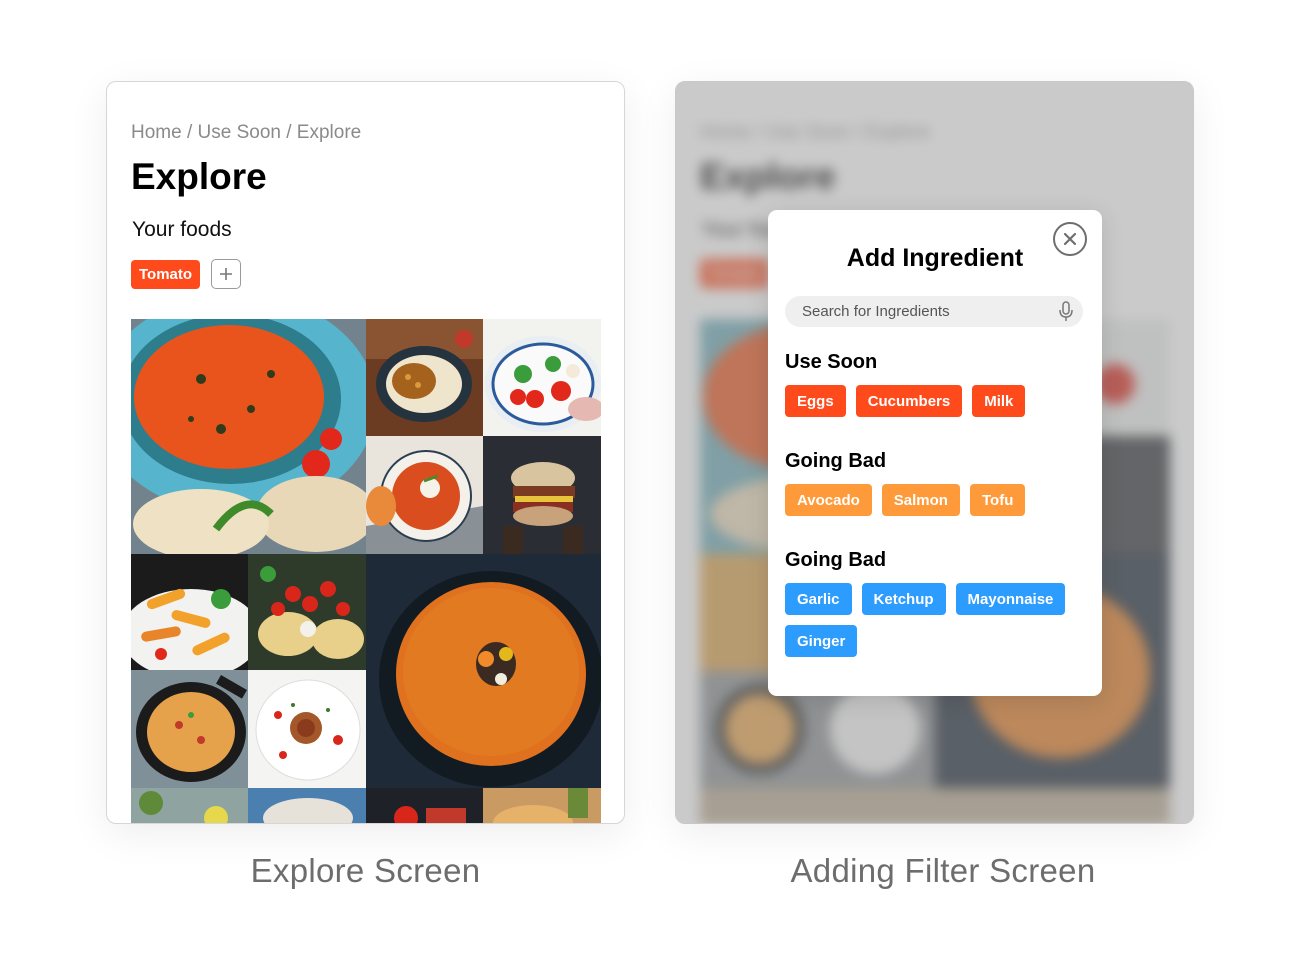 Image resolution: width=1300 pixels, height=980 pixels. What do you see at coordinates (935, 258) in the screenshot?
I see `modal-title: Add Ingredient` at bounding box center [935, 258].